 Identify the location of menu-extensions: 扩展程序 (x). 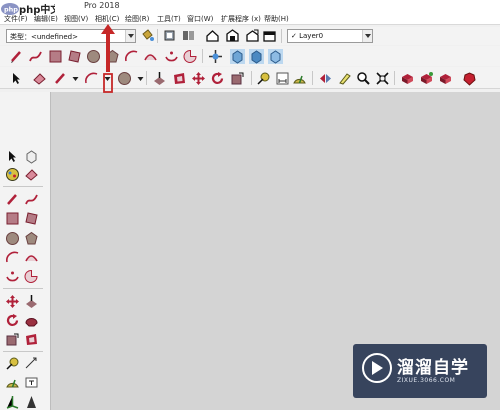
(241, 19).